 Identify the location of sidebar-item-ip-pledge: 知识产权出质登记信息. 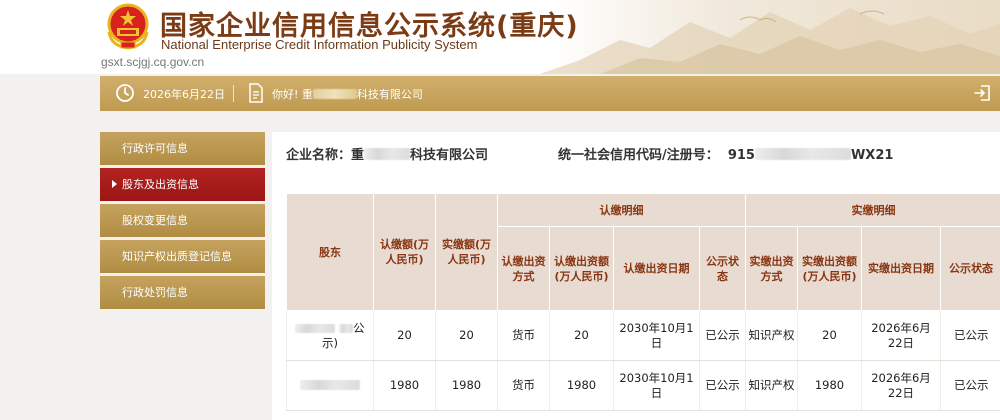
(182, 256).